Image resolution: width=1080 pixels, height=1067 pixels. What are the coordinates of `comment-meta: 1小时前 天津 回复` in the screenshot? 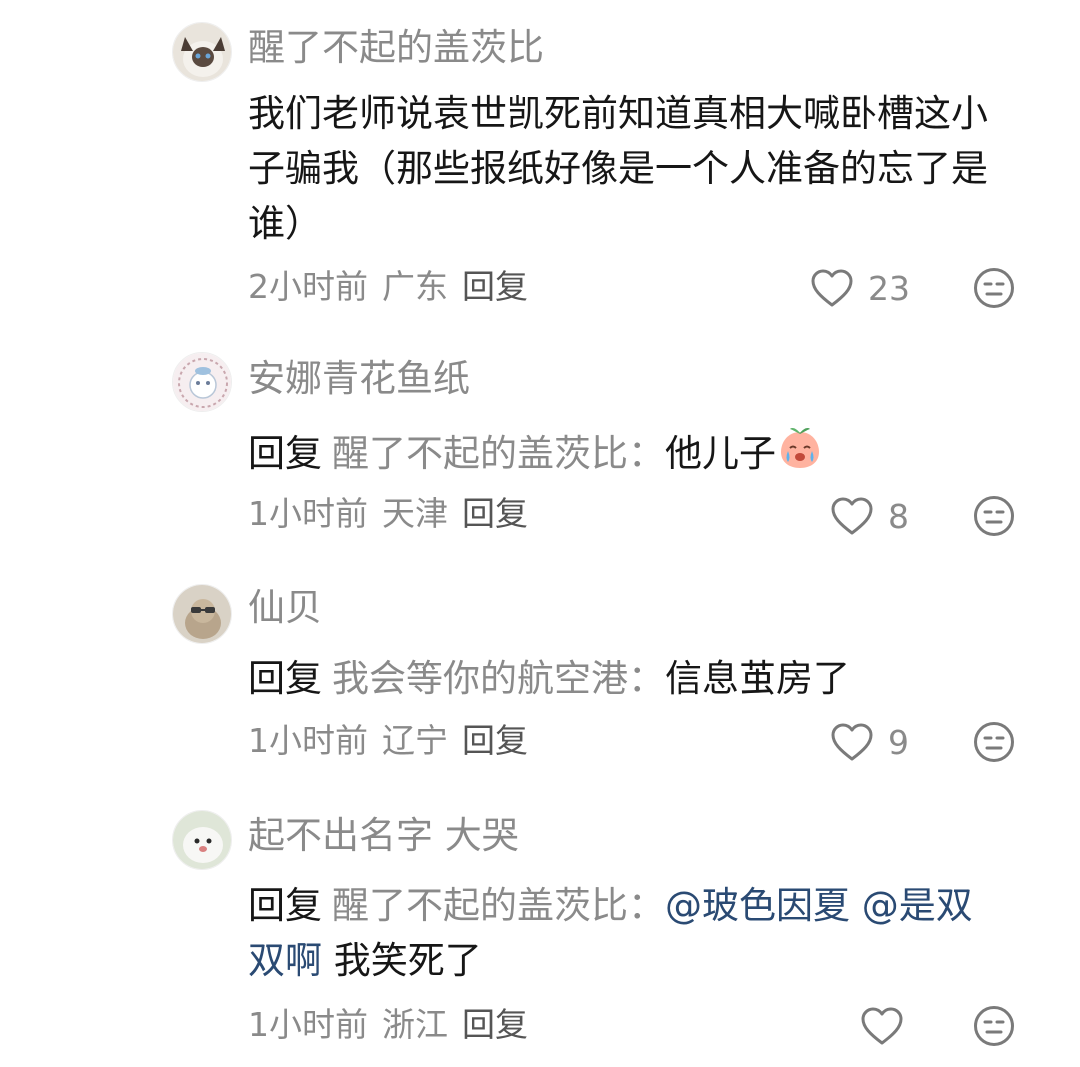 It's located at (395, 514).